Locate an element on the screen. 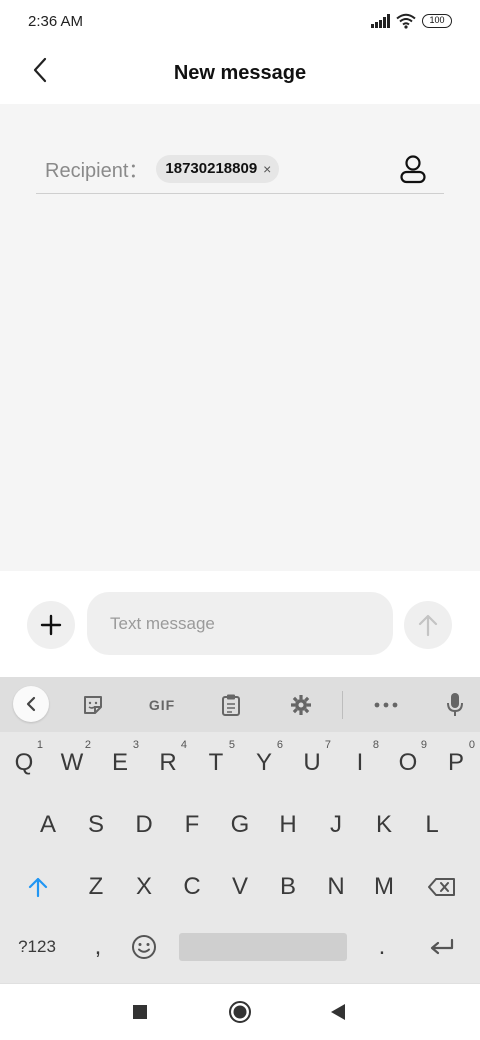 The image size is (480, 1040). key-label: E is located at coordinates (119, 762).